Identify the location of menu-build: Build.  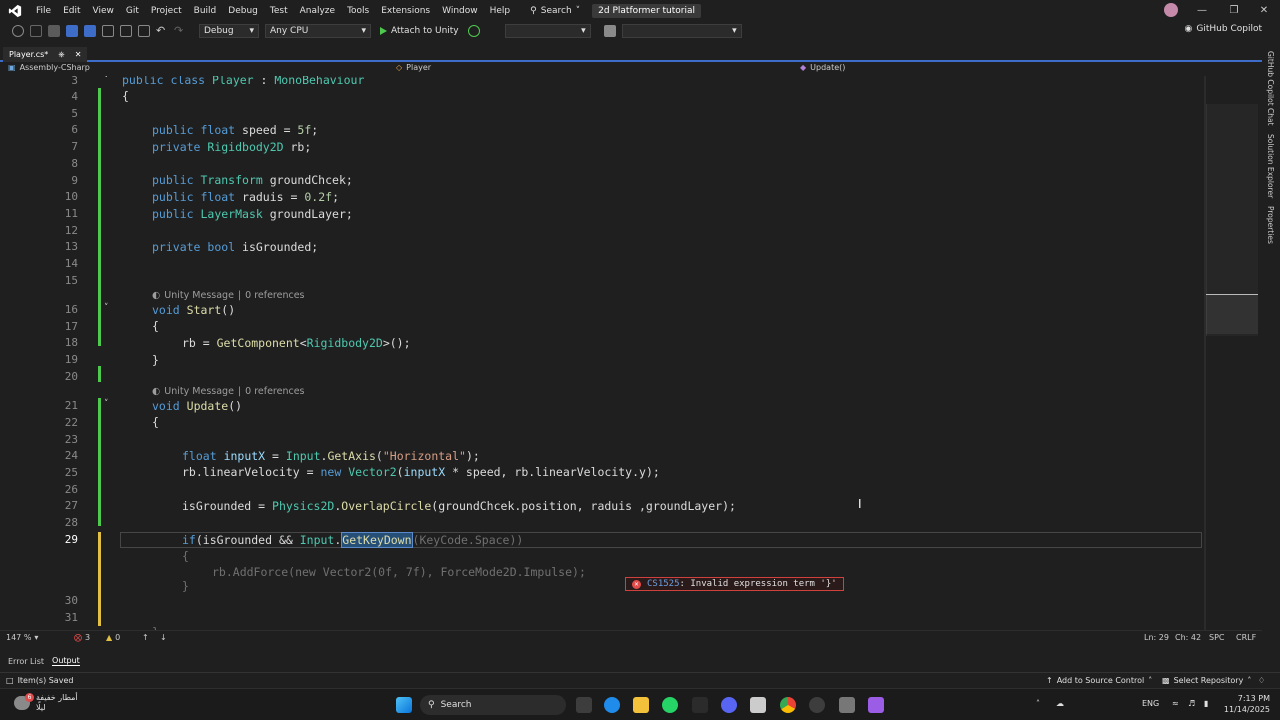
(205, 11).